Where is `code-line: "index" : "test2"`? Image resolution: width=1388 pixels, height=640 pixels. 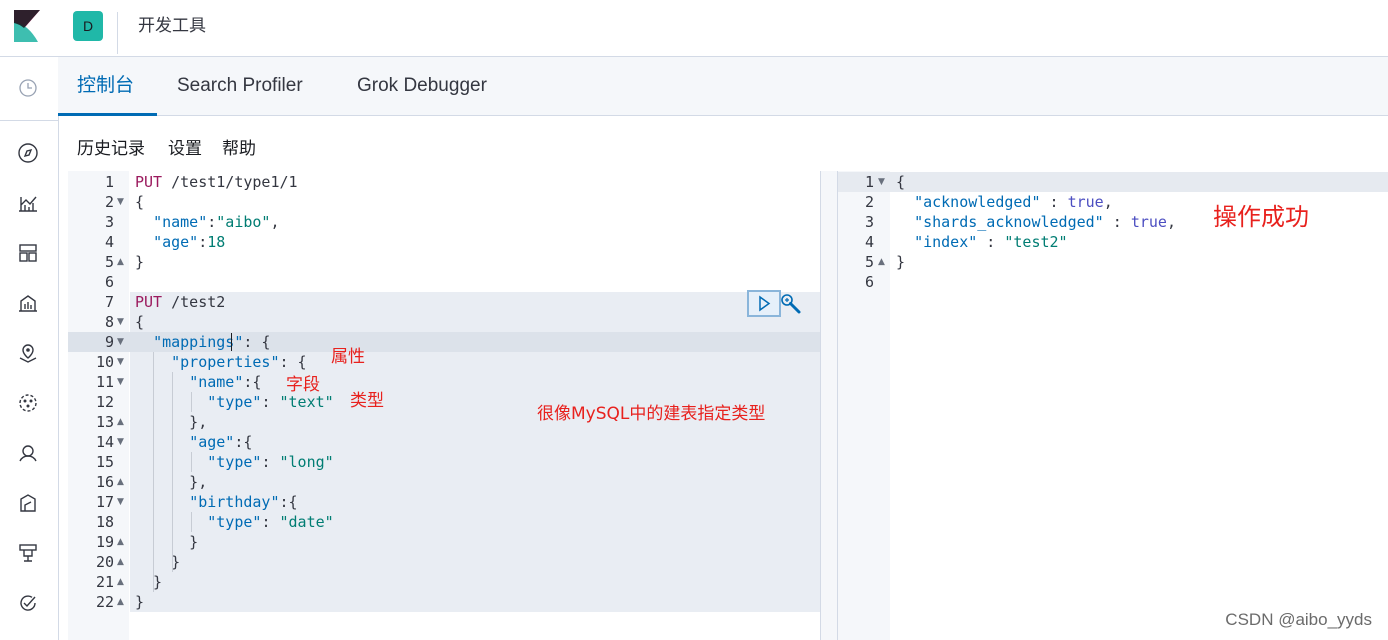
code-line: "index" : "test2" is located at coordinates (982, 242).